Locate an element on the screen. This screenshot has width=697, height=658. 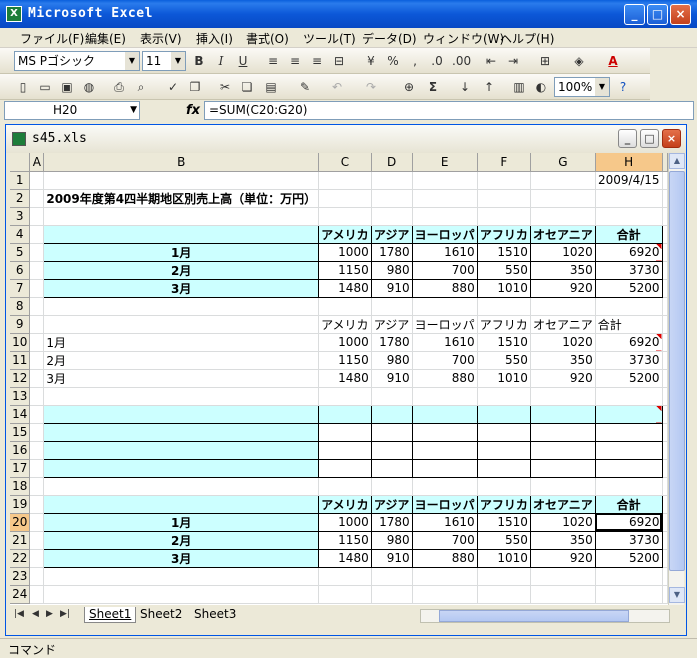
cell-E2 is located at coordinates (445, 198).